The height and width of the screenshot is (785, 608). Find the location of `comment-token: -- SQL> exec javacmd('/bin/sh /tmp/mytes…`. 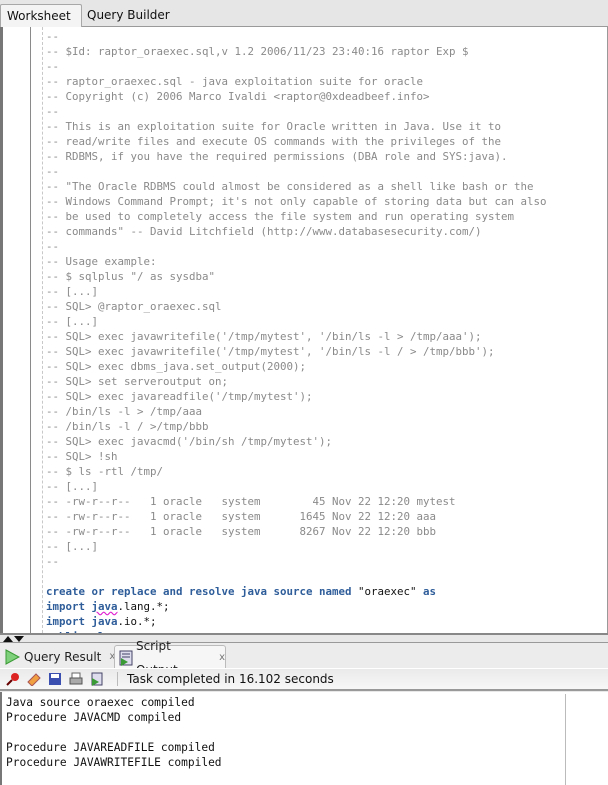

comment-token: -- SQL> exec javacmd('/bin/sh /tmp/mytes… is located at coordinates (189, 441).